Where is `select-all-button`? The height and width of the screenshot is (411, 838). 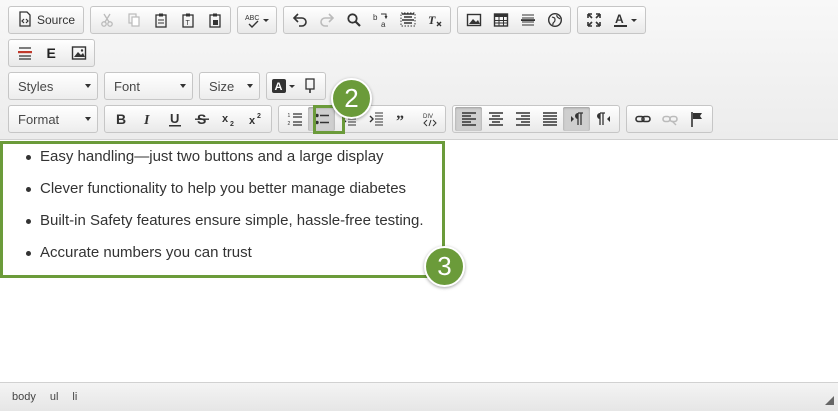 select-all-button is located at coordinates (407, 20).